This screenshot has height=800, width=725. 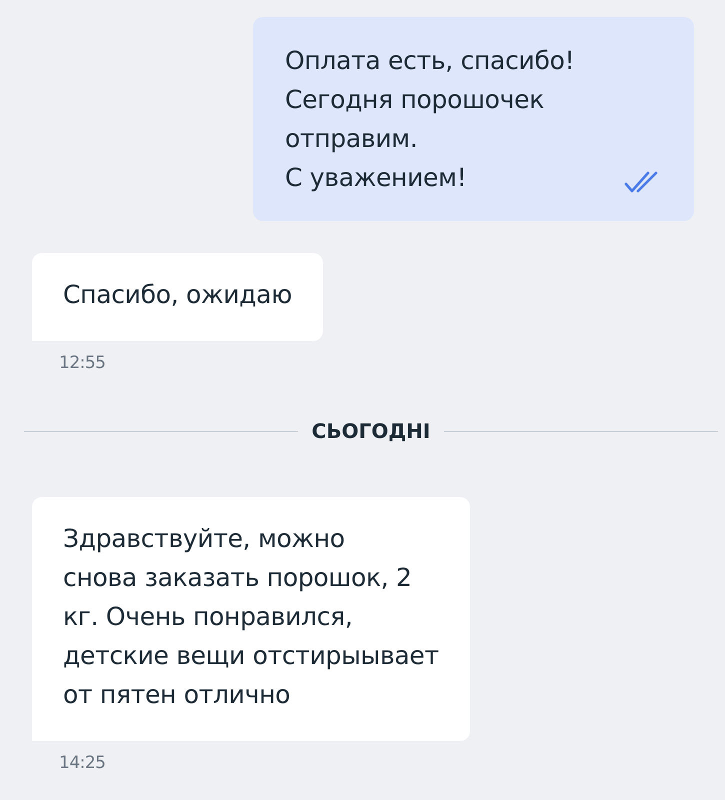 I want to click on date-label: СЬОГОДНІ, so click(x=371, y=431).